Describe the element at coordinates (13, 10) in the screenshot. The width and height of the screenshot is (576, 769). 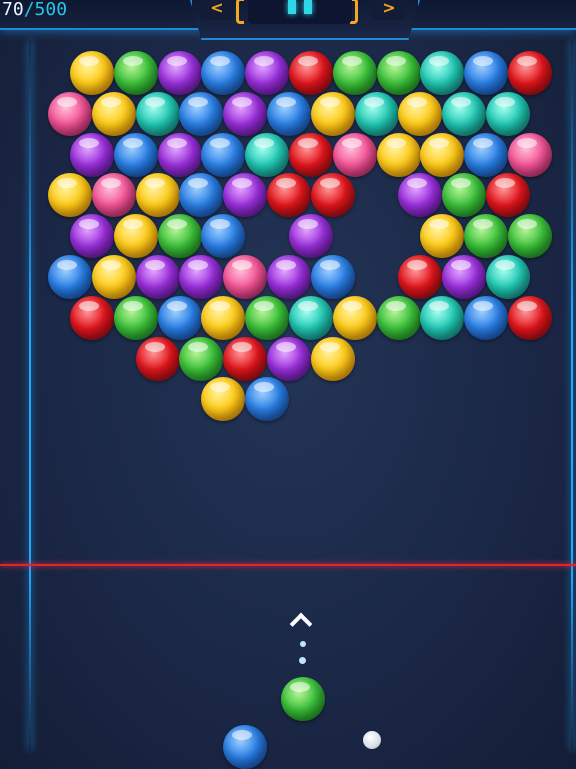
I see `current-score: 70` at that location.